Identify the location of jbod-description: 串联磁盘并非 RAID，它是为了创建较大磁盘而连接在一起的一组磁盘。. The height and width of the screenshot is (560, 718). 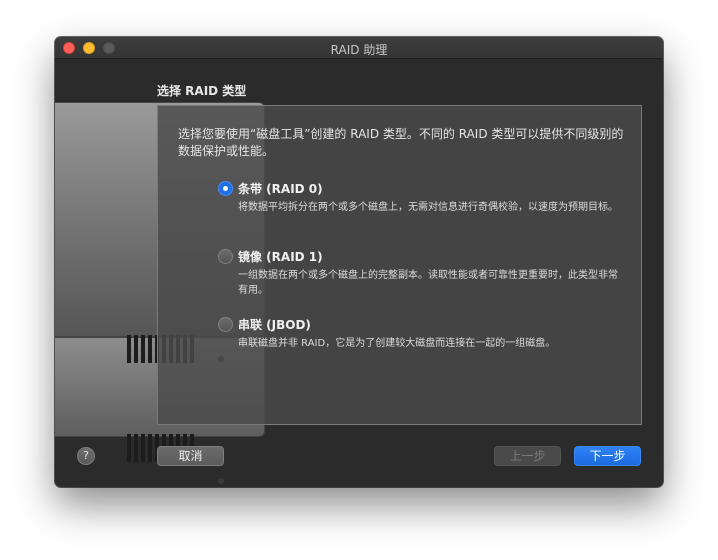
(397, 343).